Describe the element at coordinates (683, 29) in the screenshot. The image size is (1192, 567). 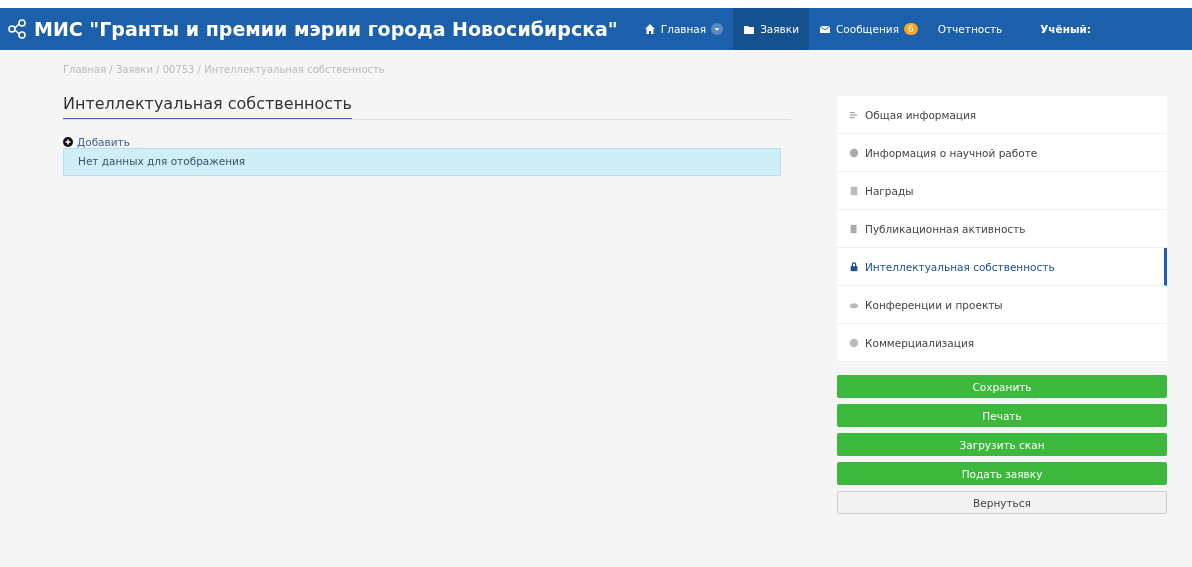
I see `nav-tab: Главная` at that location.